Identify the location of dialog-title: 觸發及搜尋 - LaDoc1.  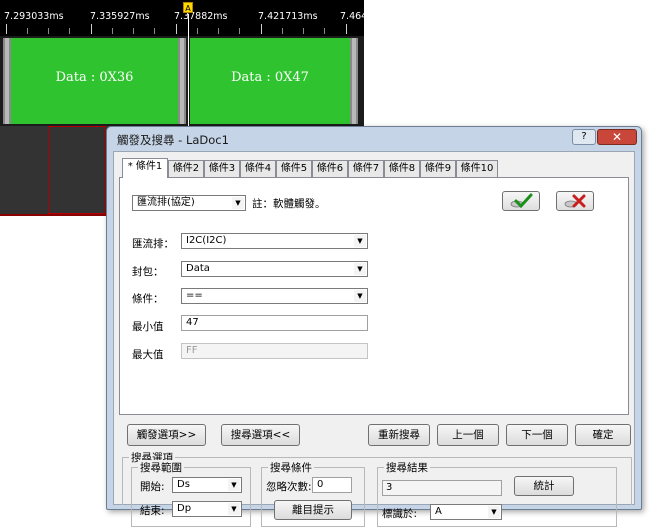
(173, 140).